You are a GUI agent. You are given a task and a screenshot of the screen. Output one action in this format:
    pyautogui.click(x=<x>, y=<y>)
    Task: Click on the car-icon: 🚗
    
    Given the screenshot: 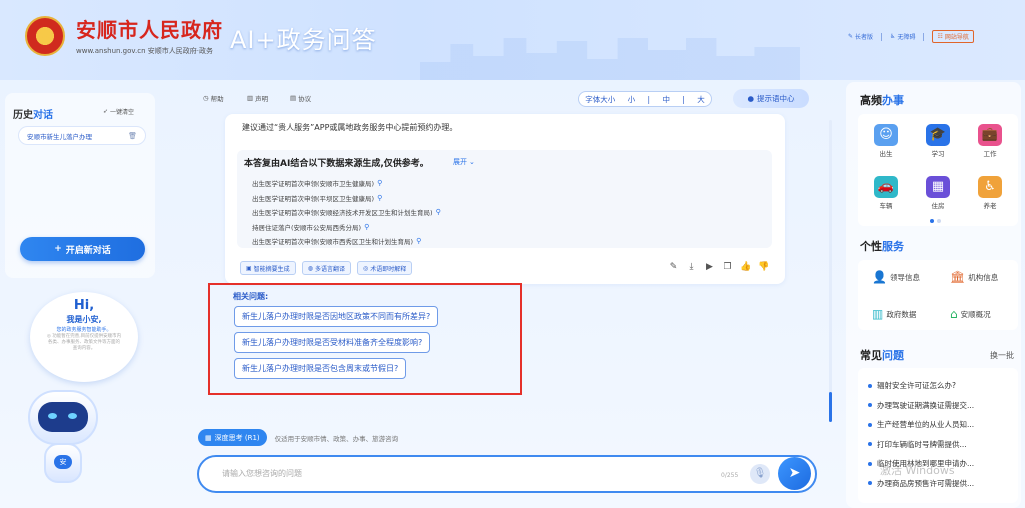 What is the action you would take?
    pyautogui.click(x=886, y=187)
    